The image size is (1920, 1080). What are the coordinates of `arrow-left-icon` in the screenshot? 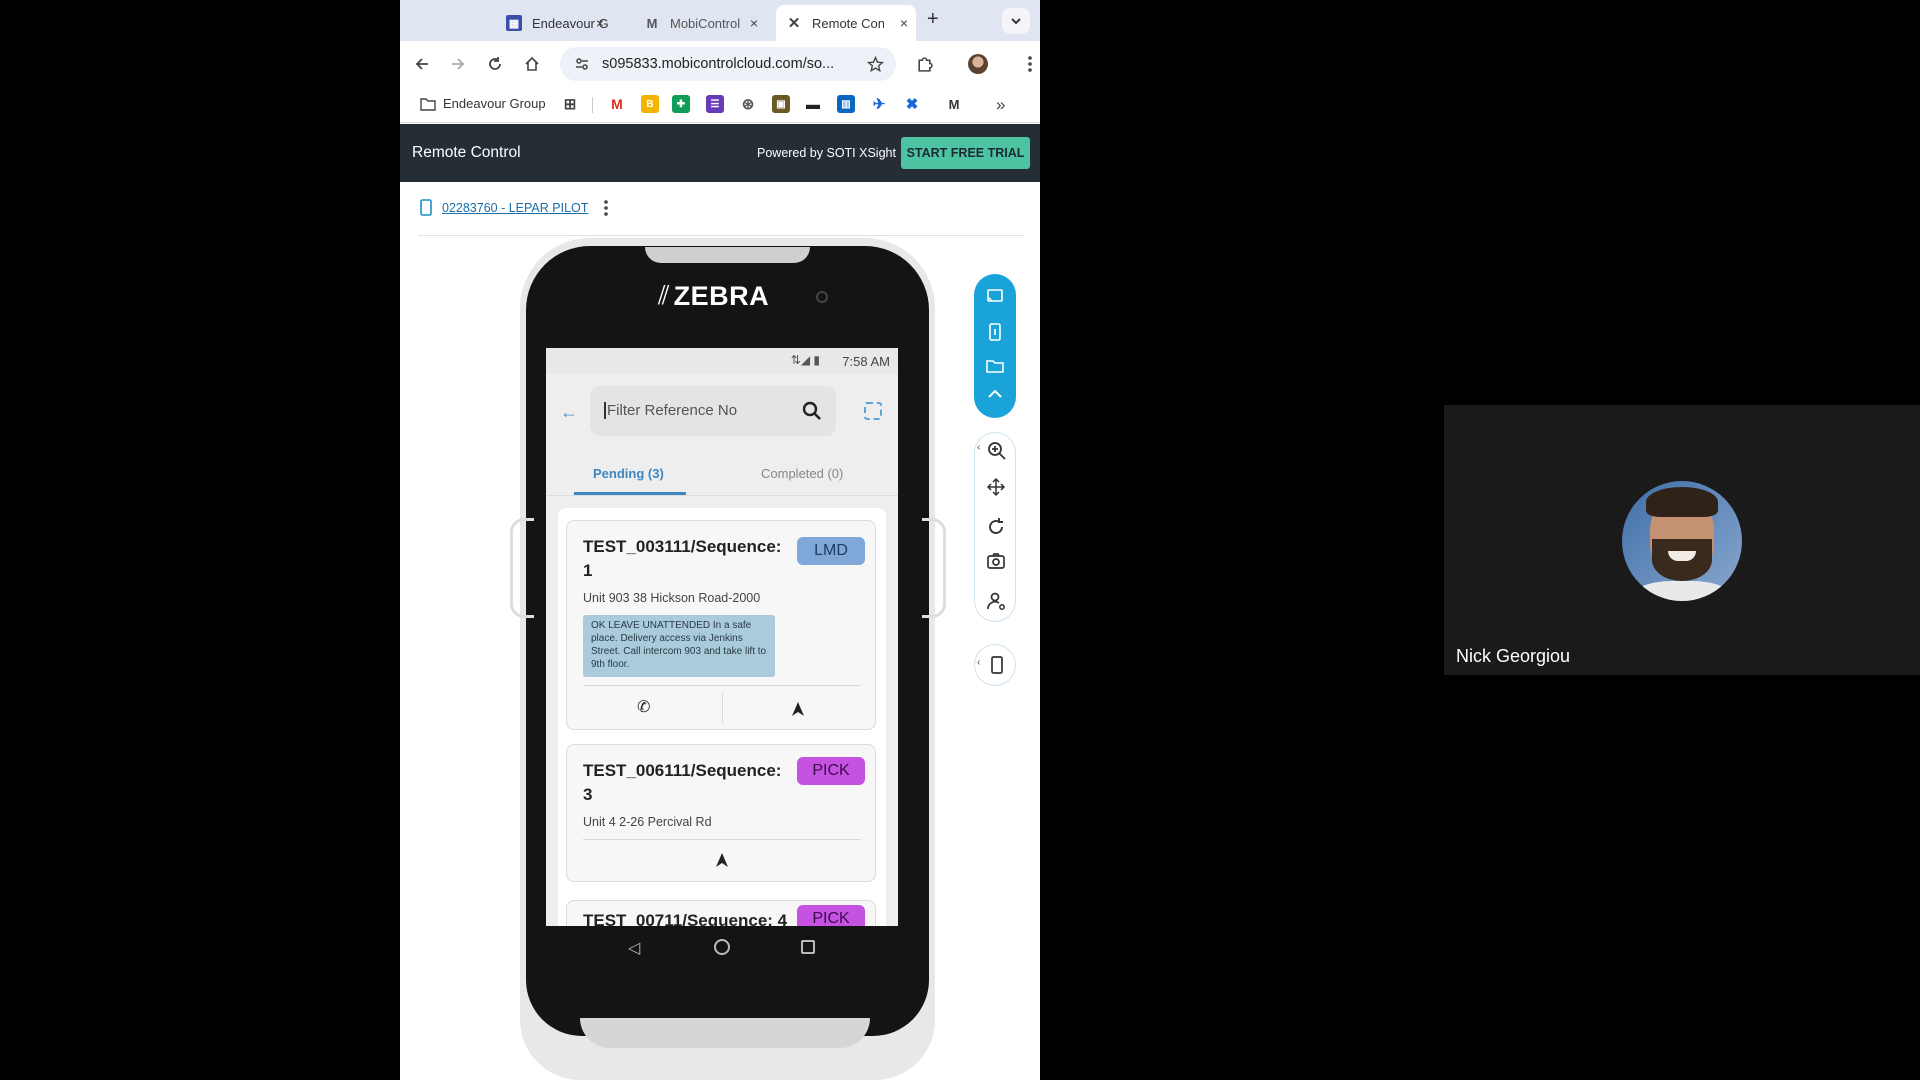 It's located at (421, 64).